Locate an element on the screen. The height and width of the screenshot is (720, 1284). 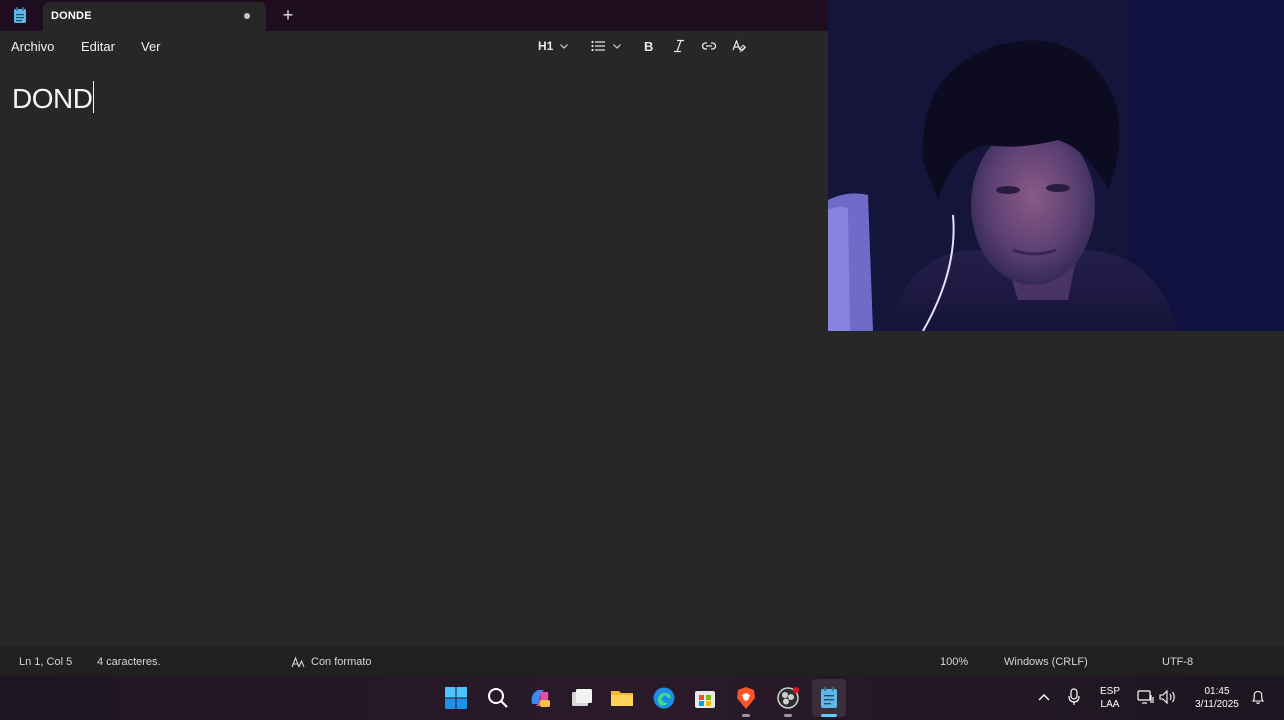
volume-icon is located at coordinates (1168, 697).